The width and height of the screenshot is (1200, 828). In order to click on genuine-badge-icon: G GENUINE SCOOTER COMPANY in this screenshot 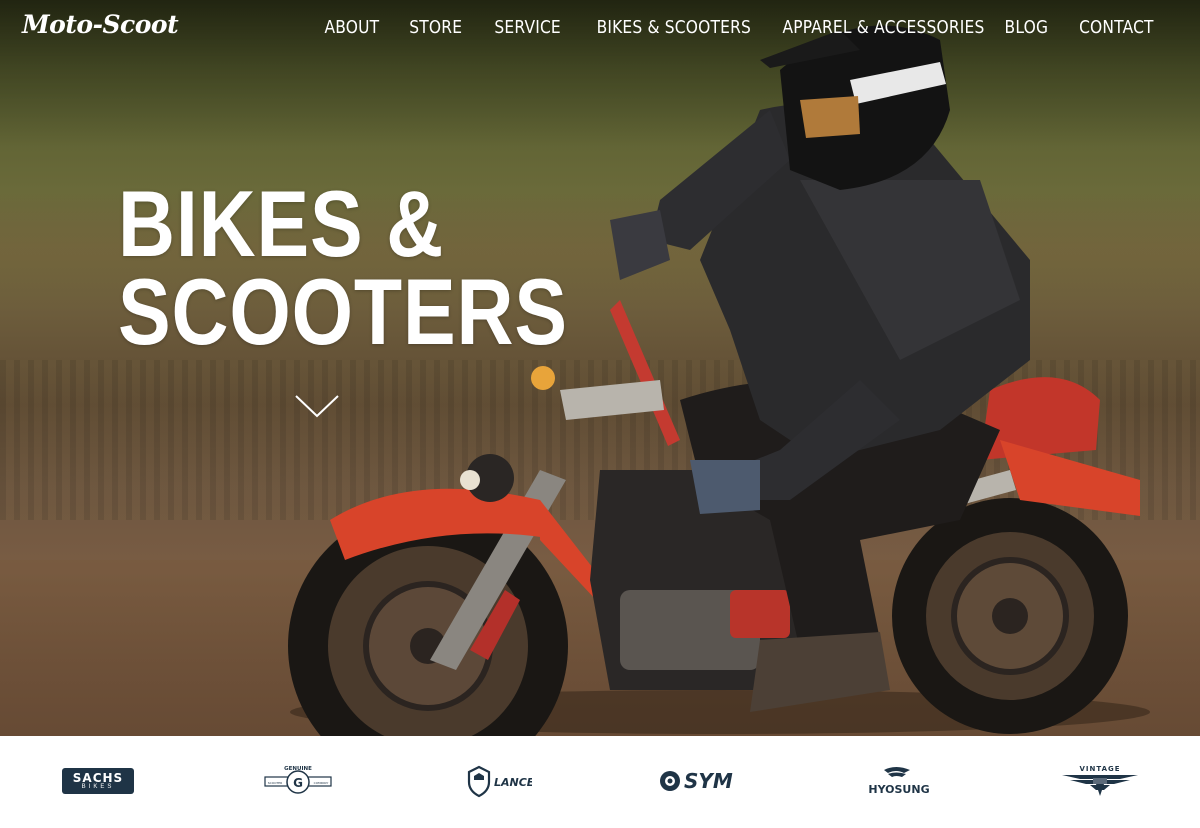, I will do `click(298, 780)`.